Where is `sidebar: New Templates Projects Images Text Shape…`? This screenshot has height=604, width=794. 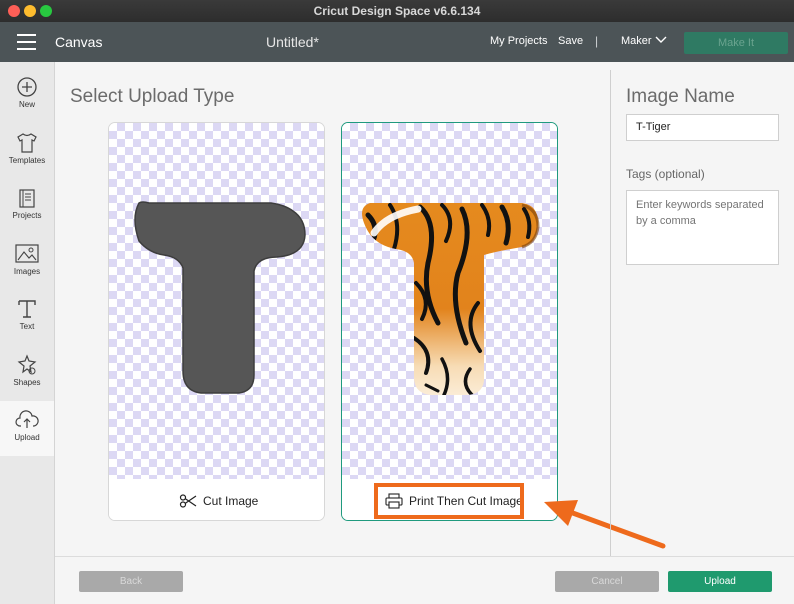 sidebar: New Templates Projects Images Text Shape… is located at coordinates (27, 333).